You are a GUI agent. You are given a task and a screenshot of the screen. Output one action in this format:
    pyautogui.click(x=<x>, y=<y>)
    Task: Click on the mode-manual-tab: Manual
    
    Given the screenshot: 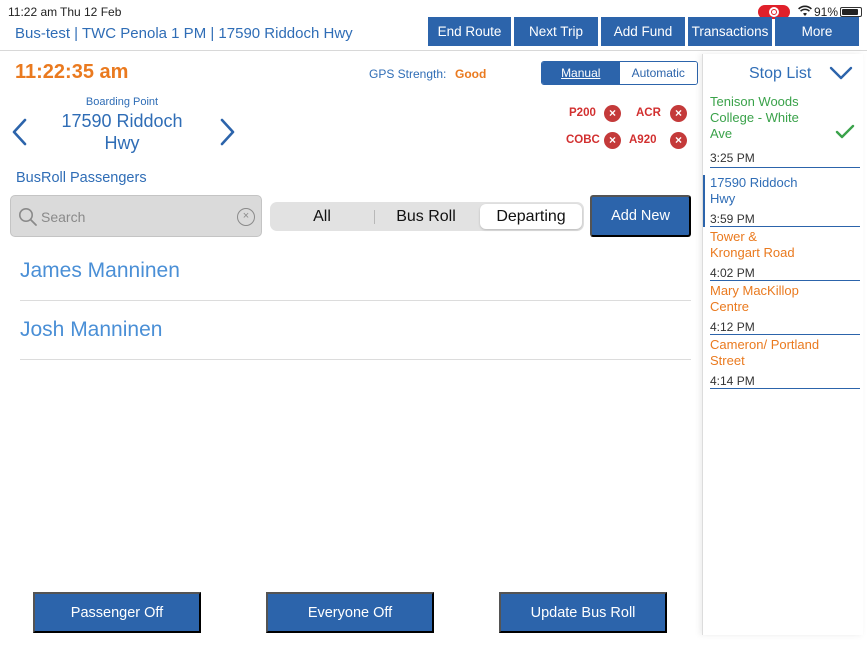 What is the action you would take?
    pyautogui.click(x=581, y=73)
    